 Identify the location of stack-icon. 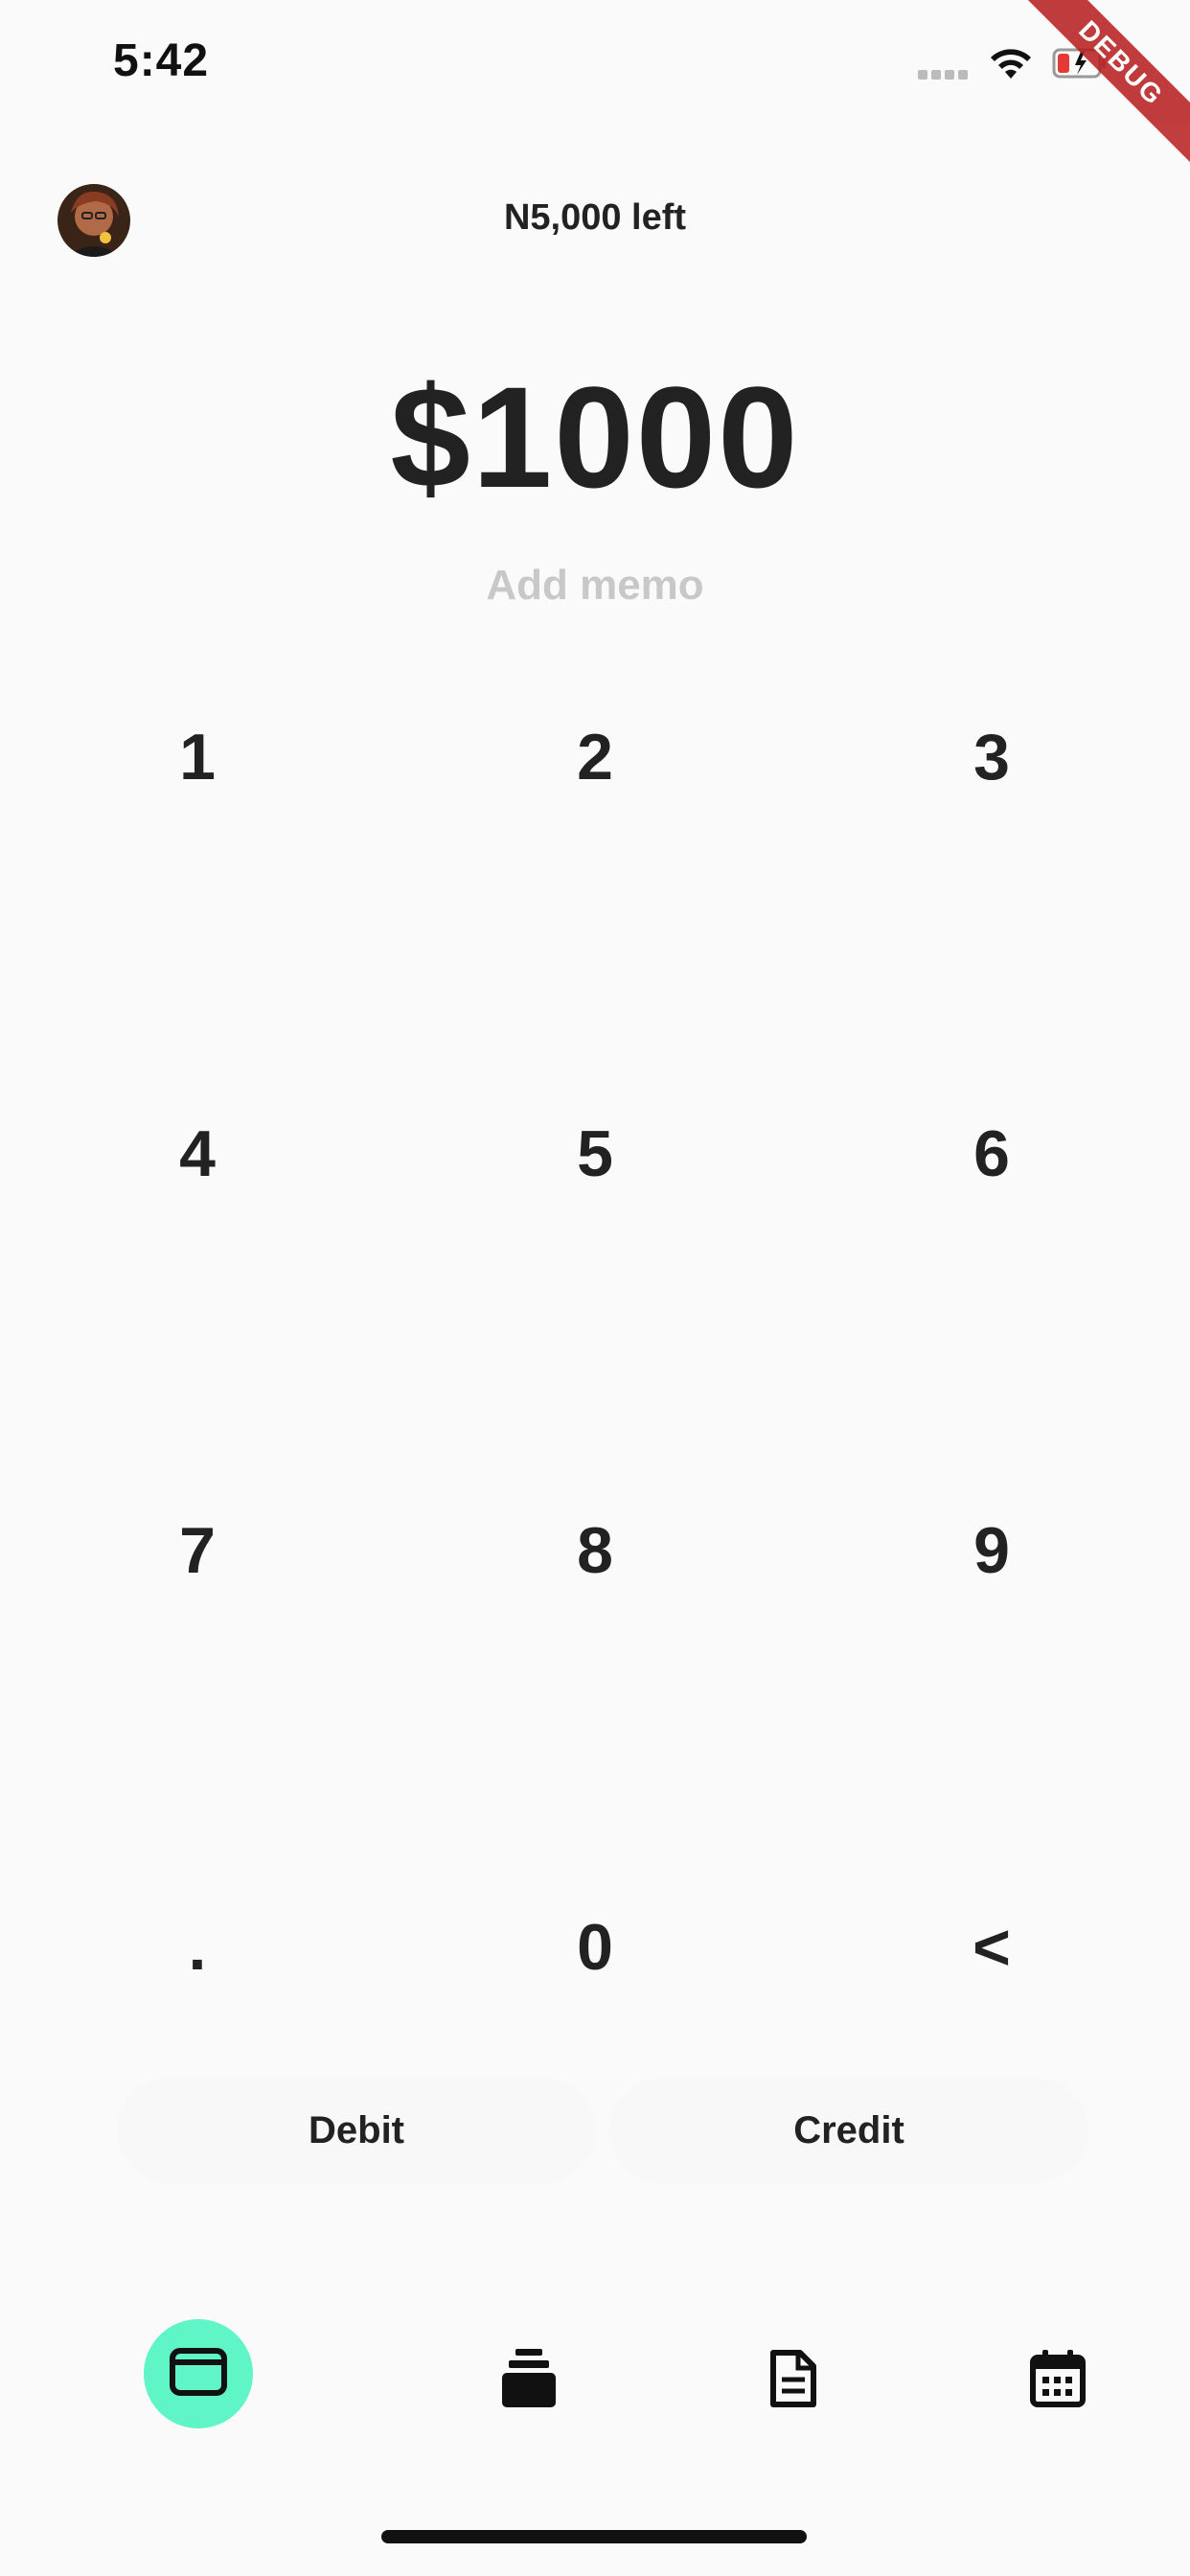
(529, 2380).